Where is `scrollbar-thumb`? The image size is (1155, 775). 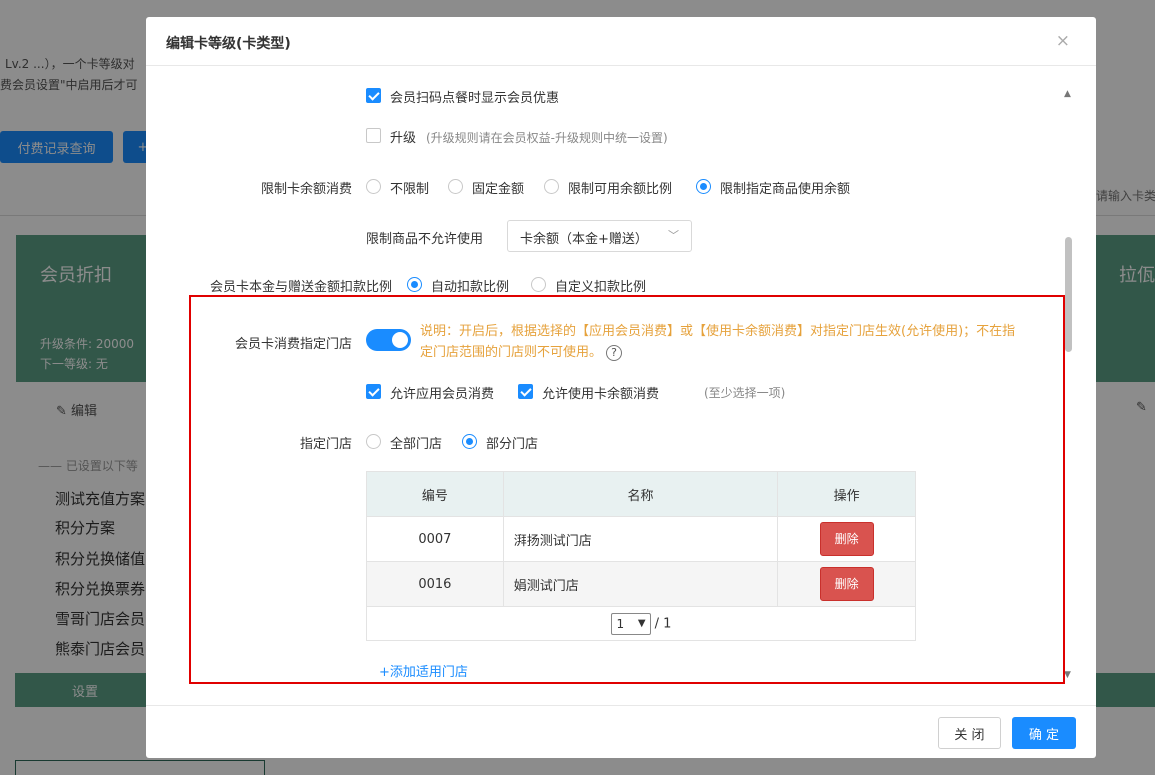
scrollbar-thumb is located at coordinates (1068, 294).